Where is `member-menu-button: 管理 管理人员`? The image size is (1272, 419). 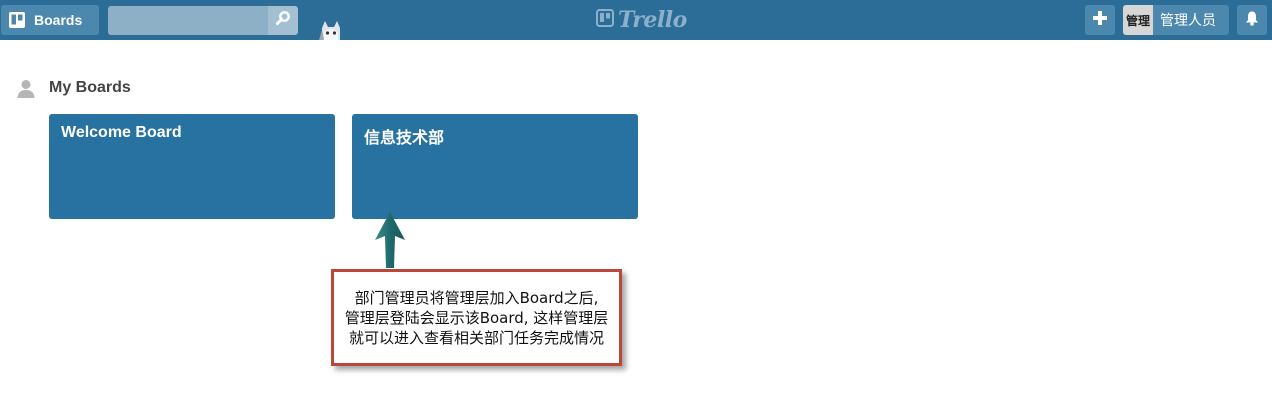
member-menu-button: 管理 管理人员 is located at coordinates (1176, 20).